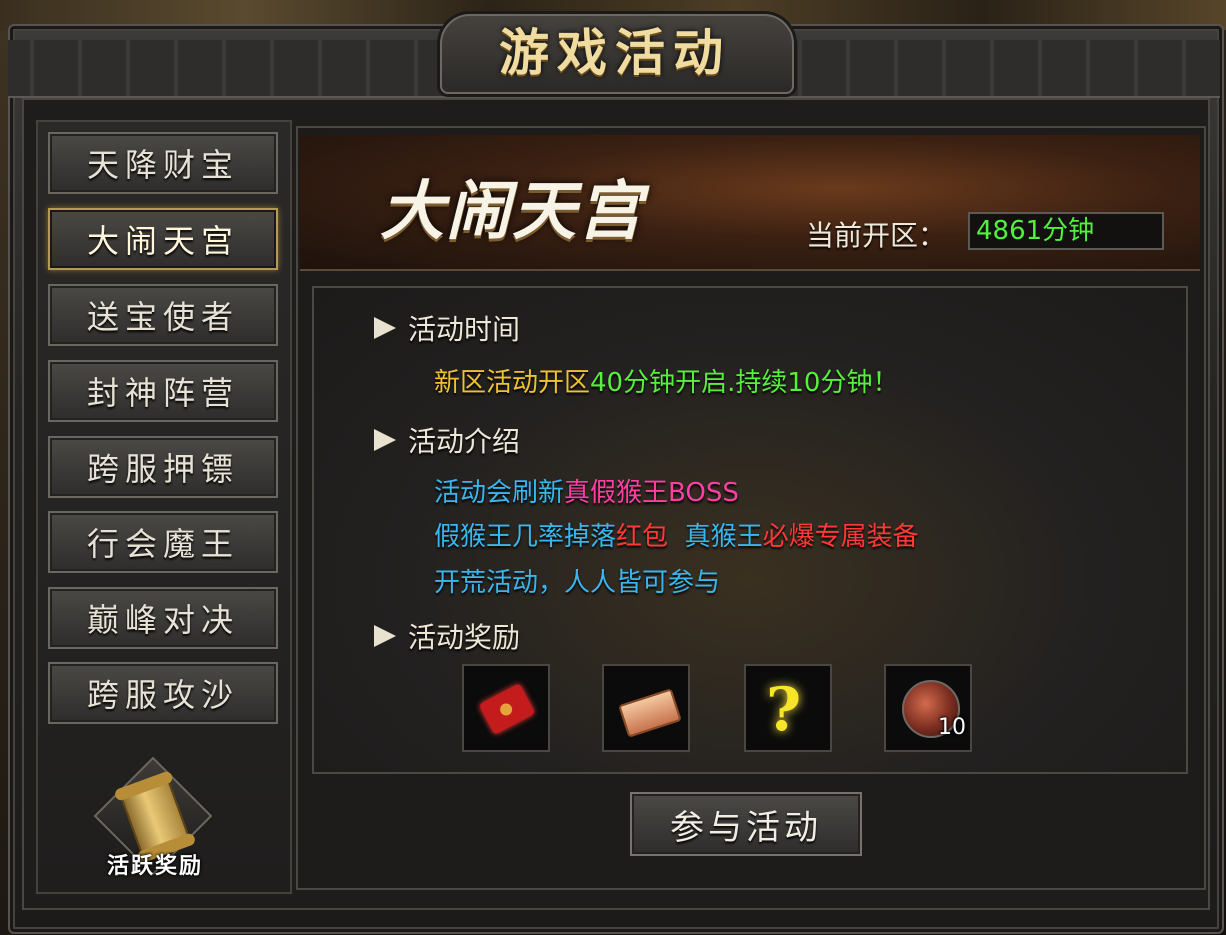 Image resolution: width=1226 pixels, height=935 pixels. Describe the element at coordinates (615, 52) in the screenshot. I see `window-title: 游戏活动` at that location.